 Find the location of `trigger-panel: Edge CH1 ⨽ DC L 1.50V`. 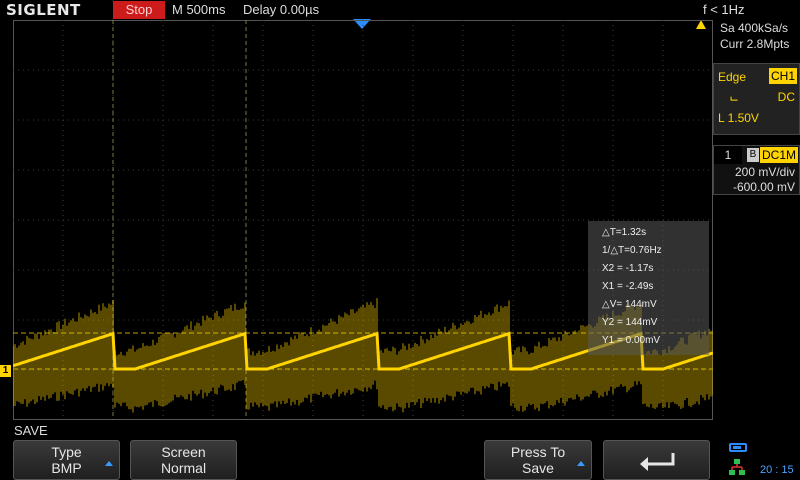

trigger-panel: Edge CH1 ⨽ DC L 1.50V is located at coordinates (756, 99).